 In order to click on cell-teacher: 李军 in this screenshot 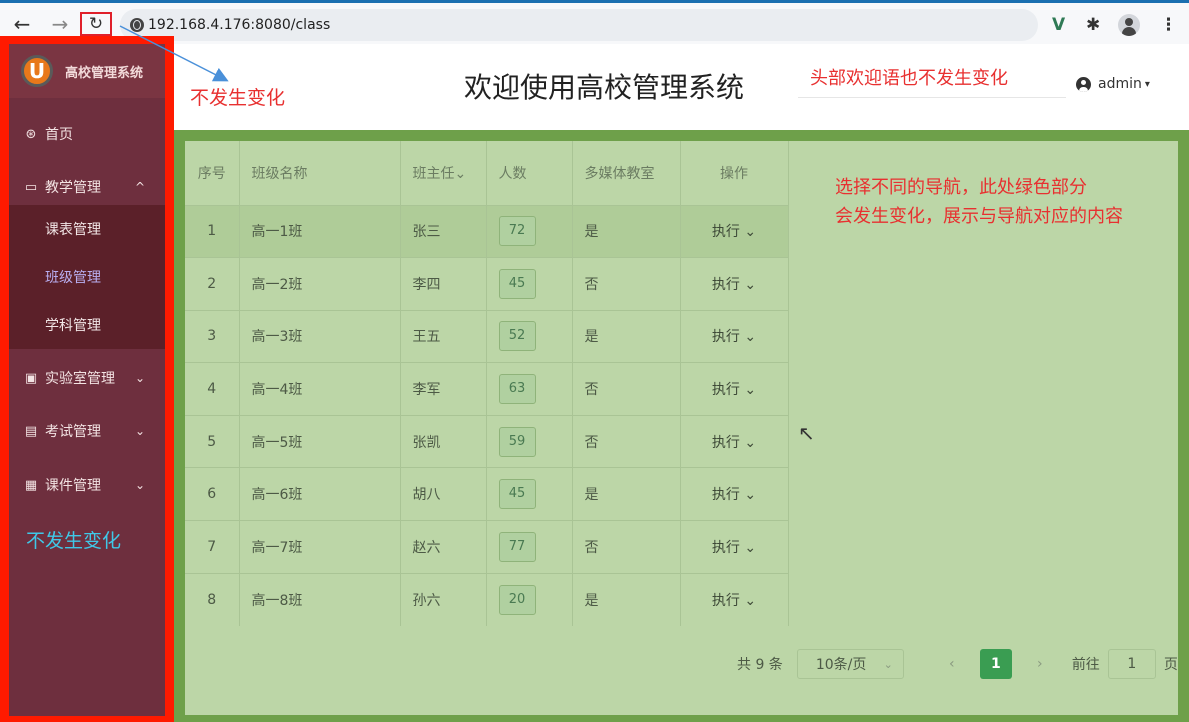, I will do `click(443, 389)`.